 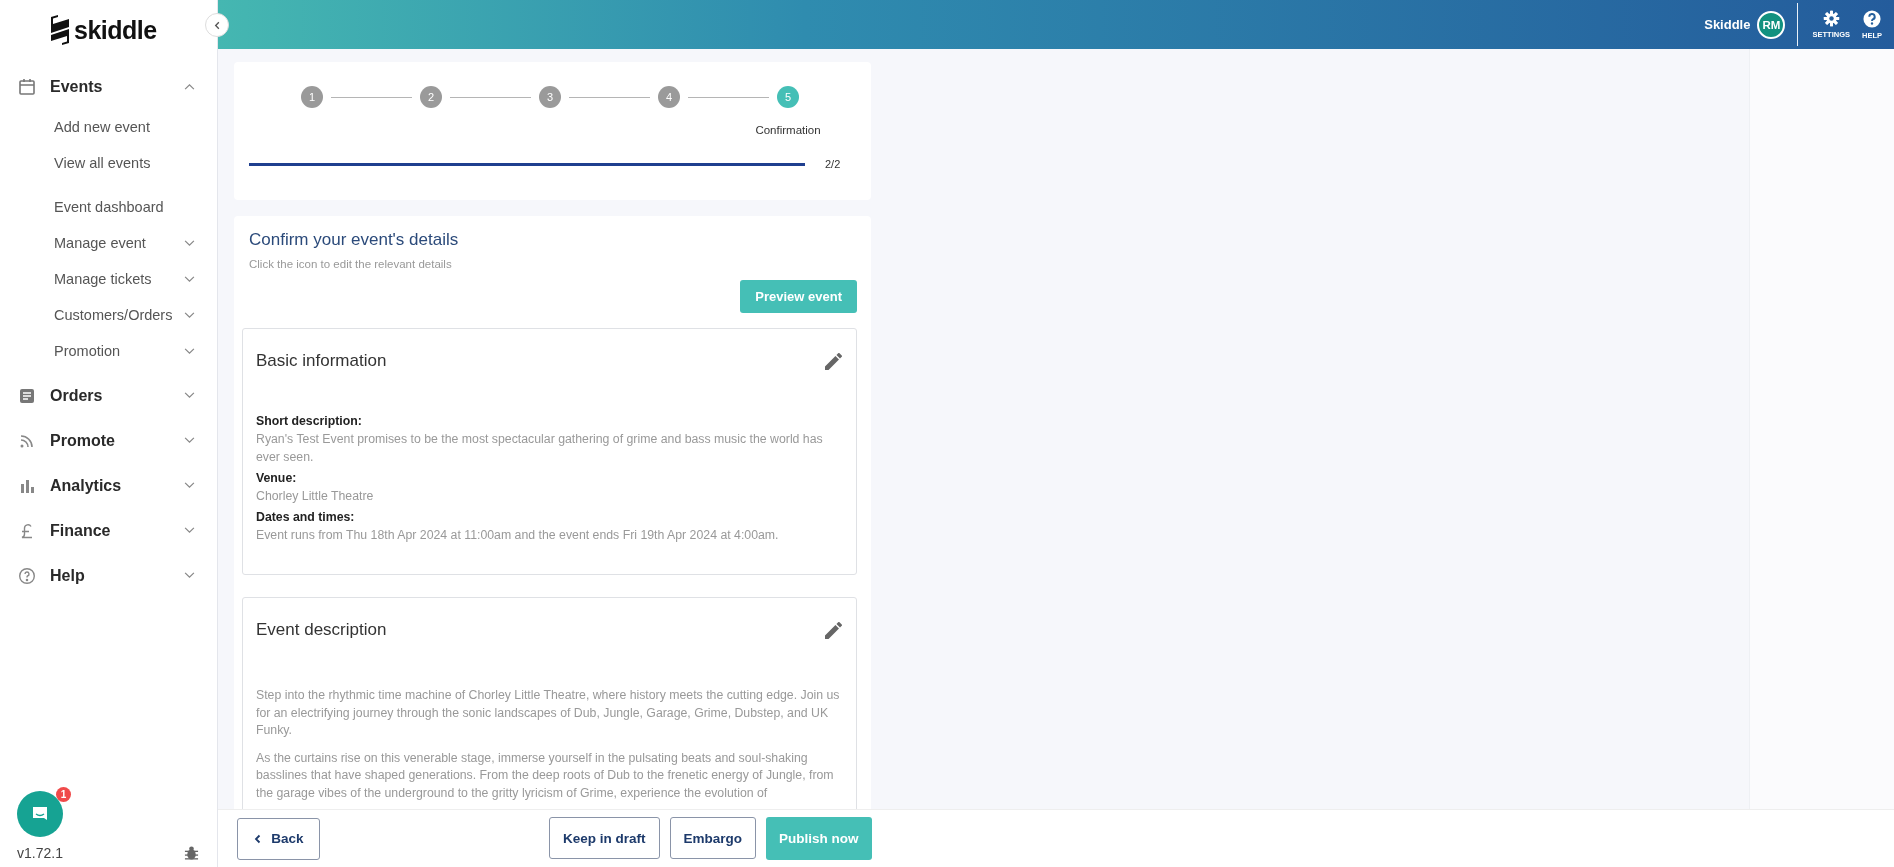 What do you see at coordinates (669, 97) in the screenshot?
I see `step-indicator: 4` at bounding box center [669, 97].